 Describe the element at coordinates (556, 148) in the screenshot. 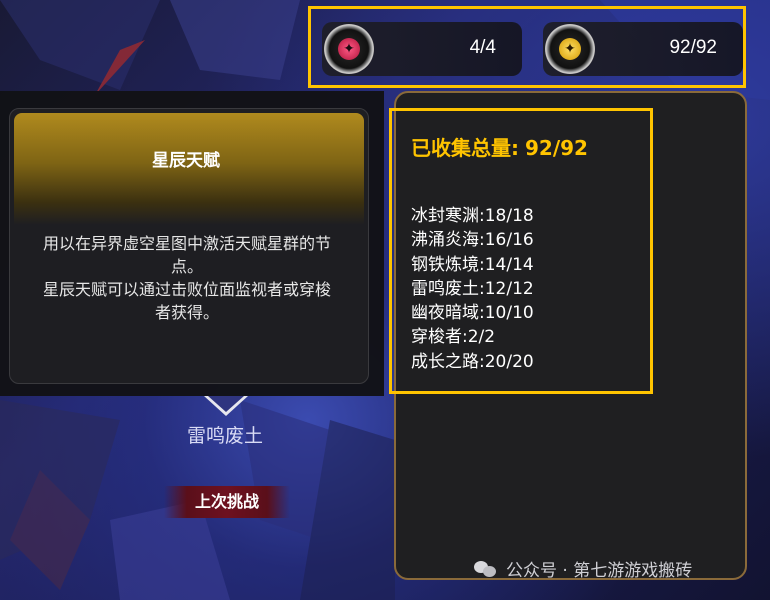

I see `total-value: 92/92` at that location.